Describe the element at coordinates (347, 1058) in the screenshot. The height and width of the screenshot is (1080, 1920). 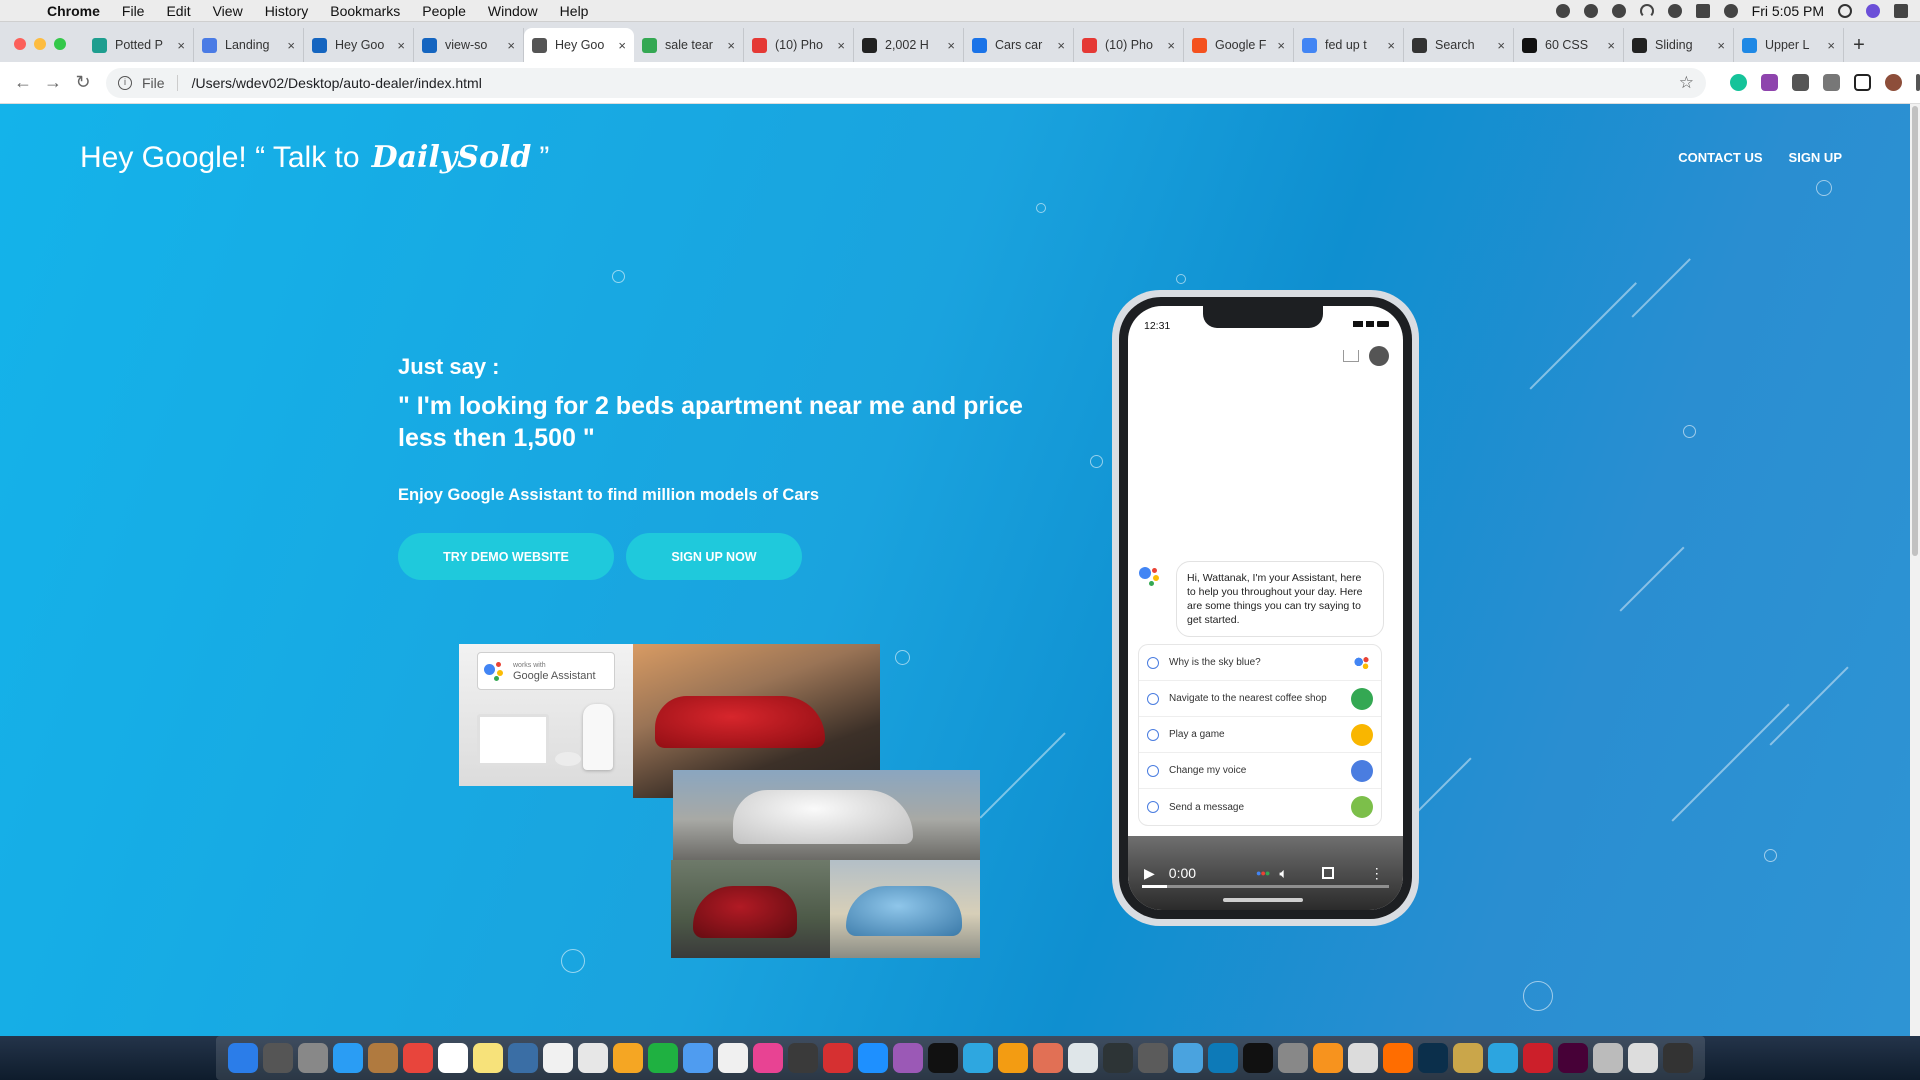
I see `safari-icon` at that location.